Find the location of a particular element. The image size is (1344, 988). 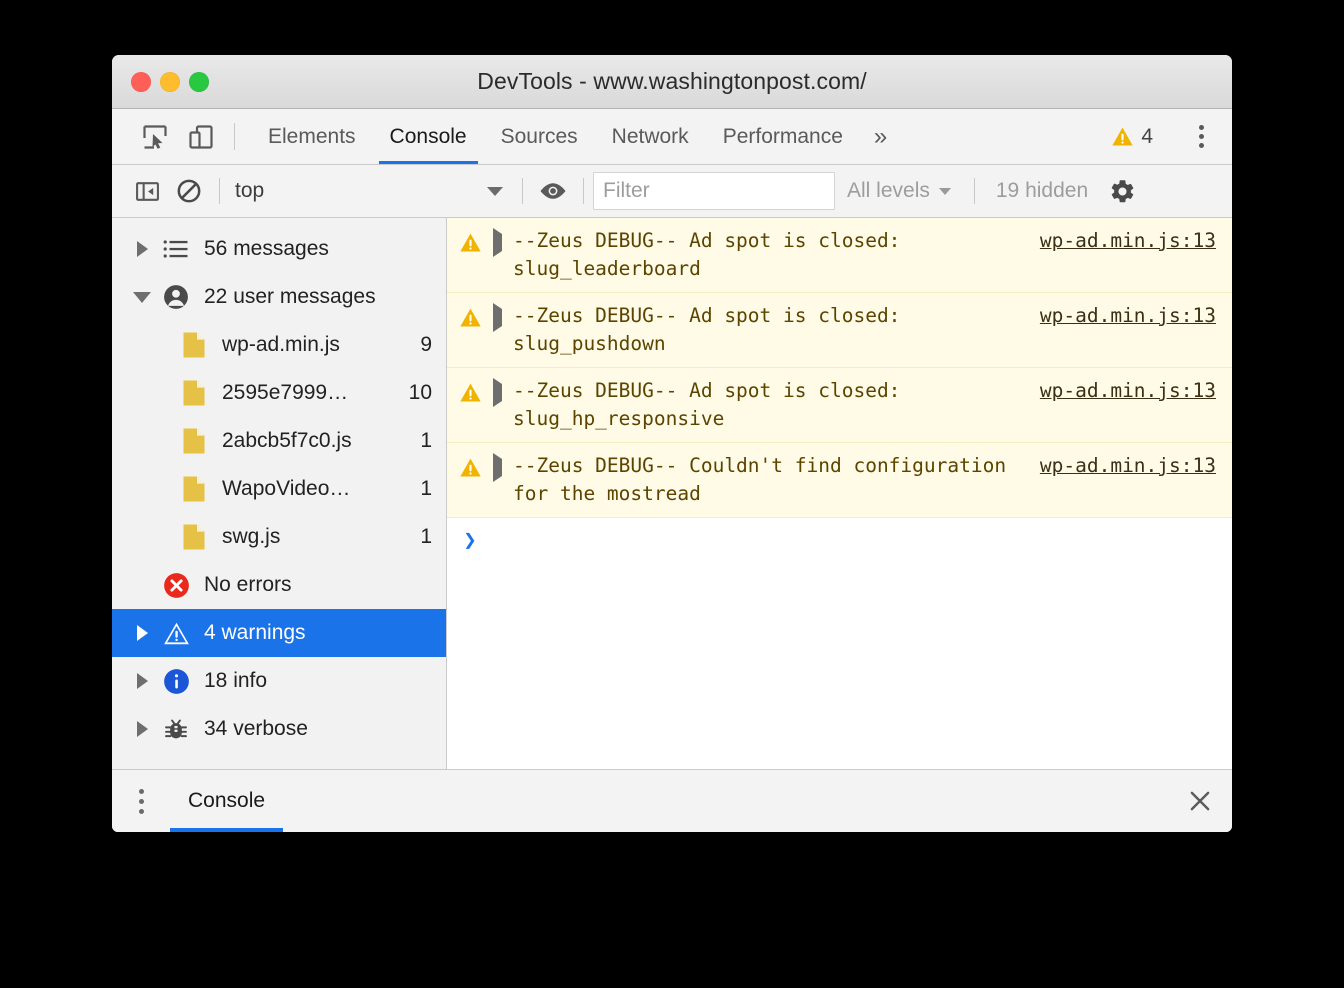

more-tabs-button: » is located at coordinates (880, 136).